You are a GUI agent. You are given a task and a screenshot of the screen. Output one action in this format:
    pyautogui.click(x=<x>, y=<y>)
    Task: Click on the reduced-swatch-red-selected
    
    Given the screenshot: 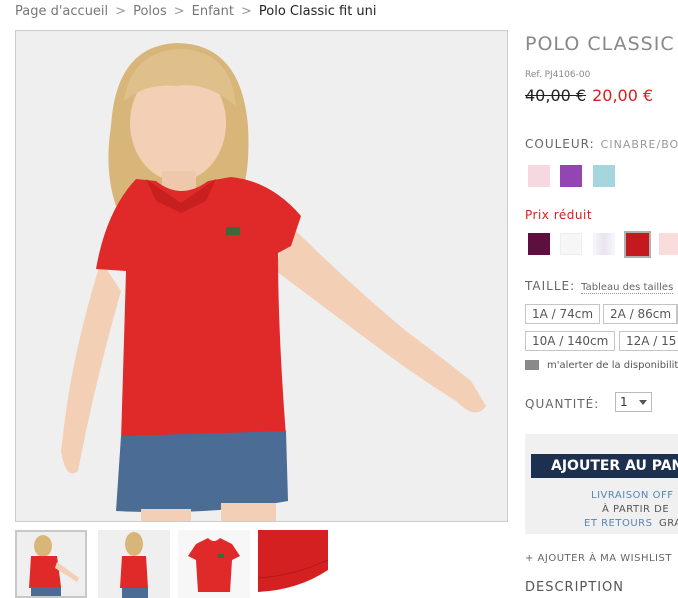 What is the action you would take?
    pyautogui.click(x=637, y=244)
    